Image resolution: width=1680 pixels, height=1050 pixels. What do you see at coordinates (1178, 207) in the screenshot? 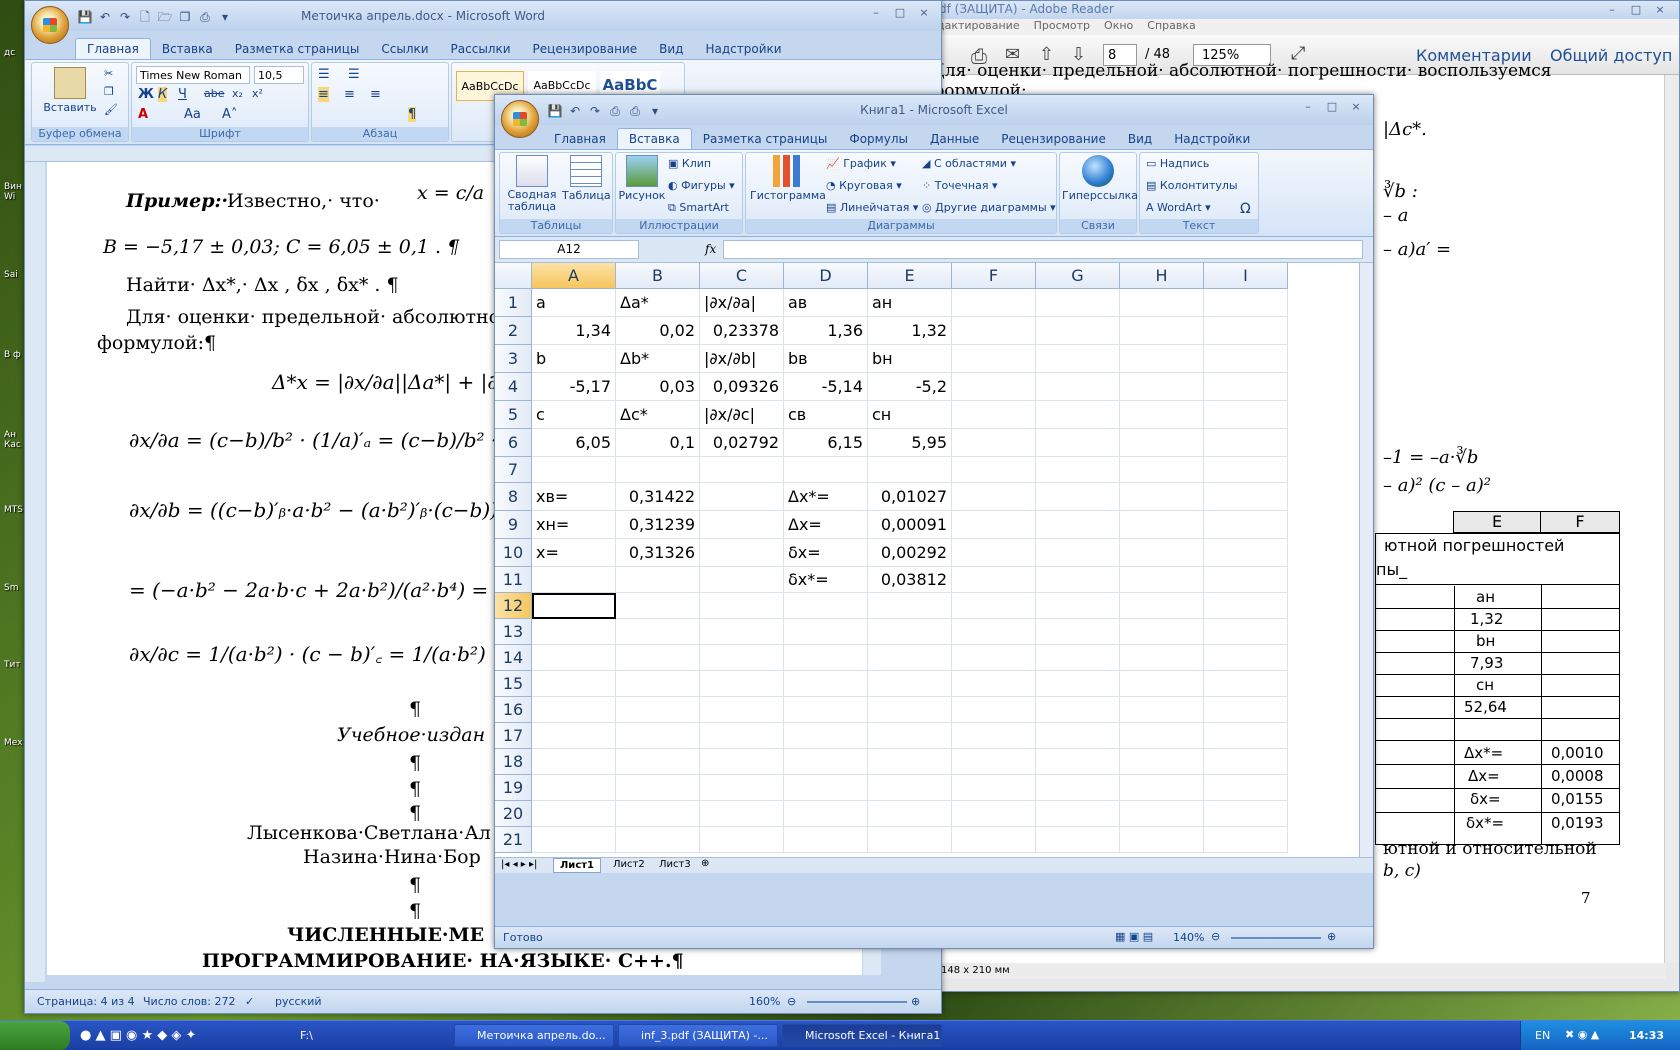
I see `wordart-button: A WordArt ▾` at bounding box center [1178, 207].